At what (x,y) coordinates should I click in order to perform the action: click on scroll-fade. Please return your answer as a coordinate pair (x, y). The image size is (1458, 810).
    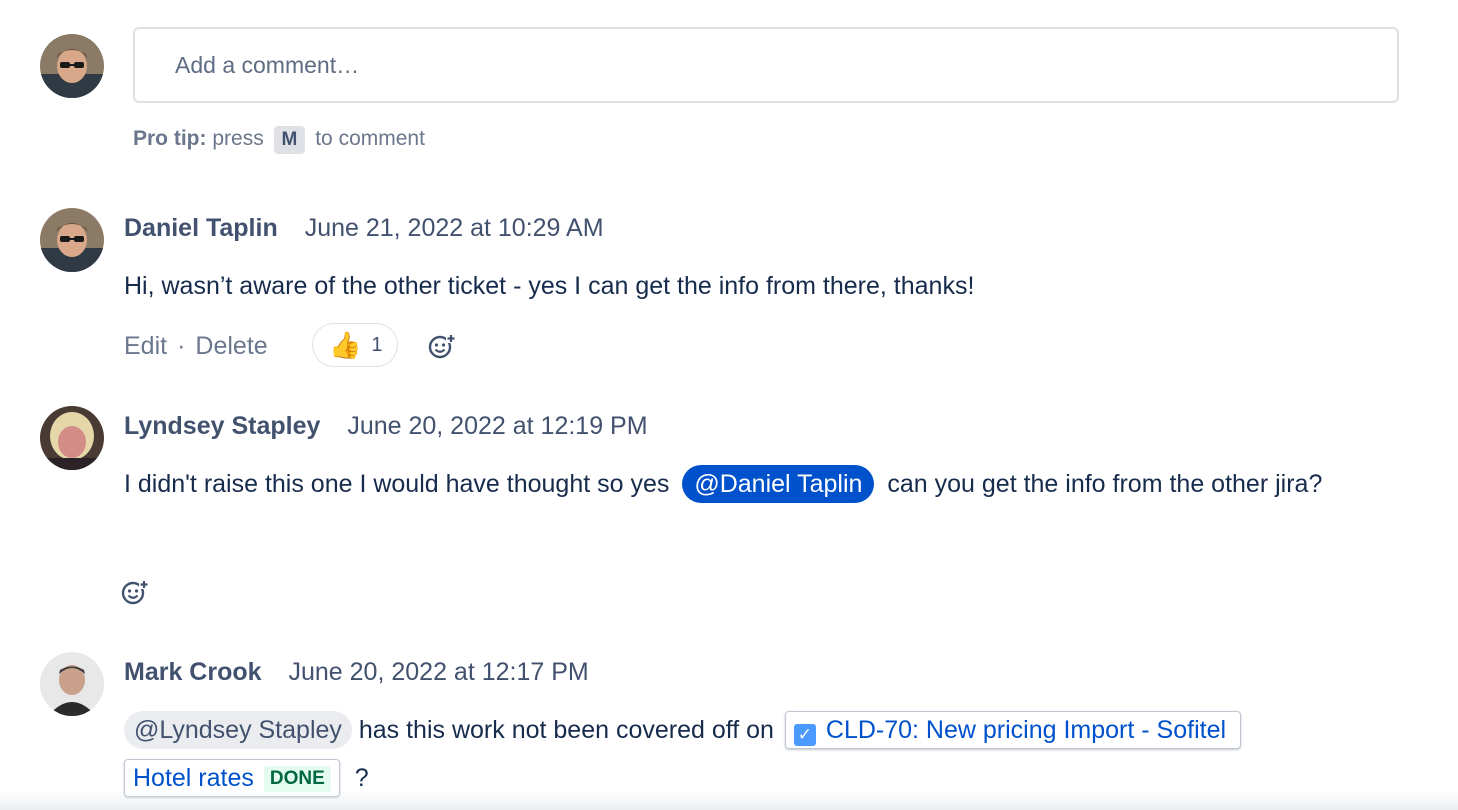
    Looking at the image, I should click on (729, 801).